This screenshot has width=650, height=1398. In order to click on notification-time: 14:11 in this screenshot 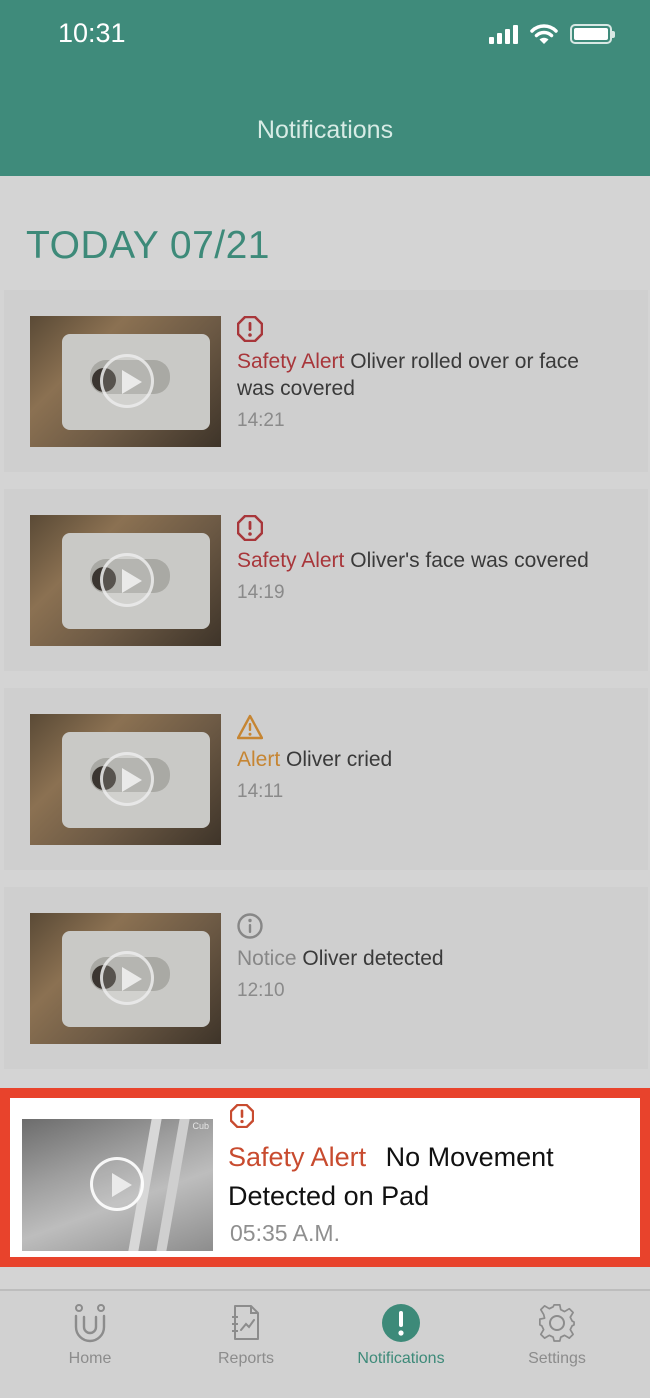, I will do `click(260, 791)`.